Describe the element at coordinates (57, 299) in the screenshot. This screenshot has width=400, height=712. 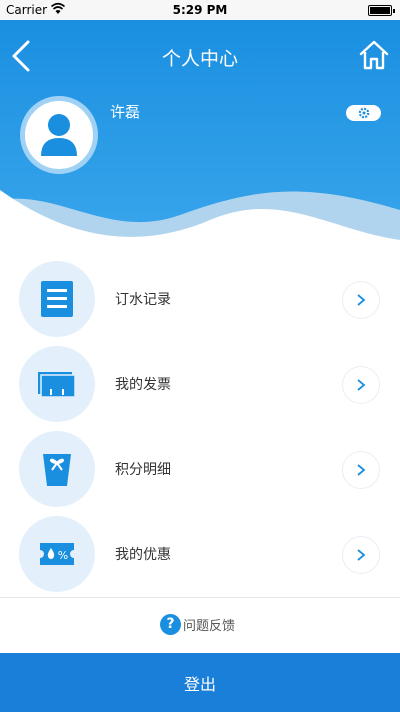
I see `order-record-icon` at that location.